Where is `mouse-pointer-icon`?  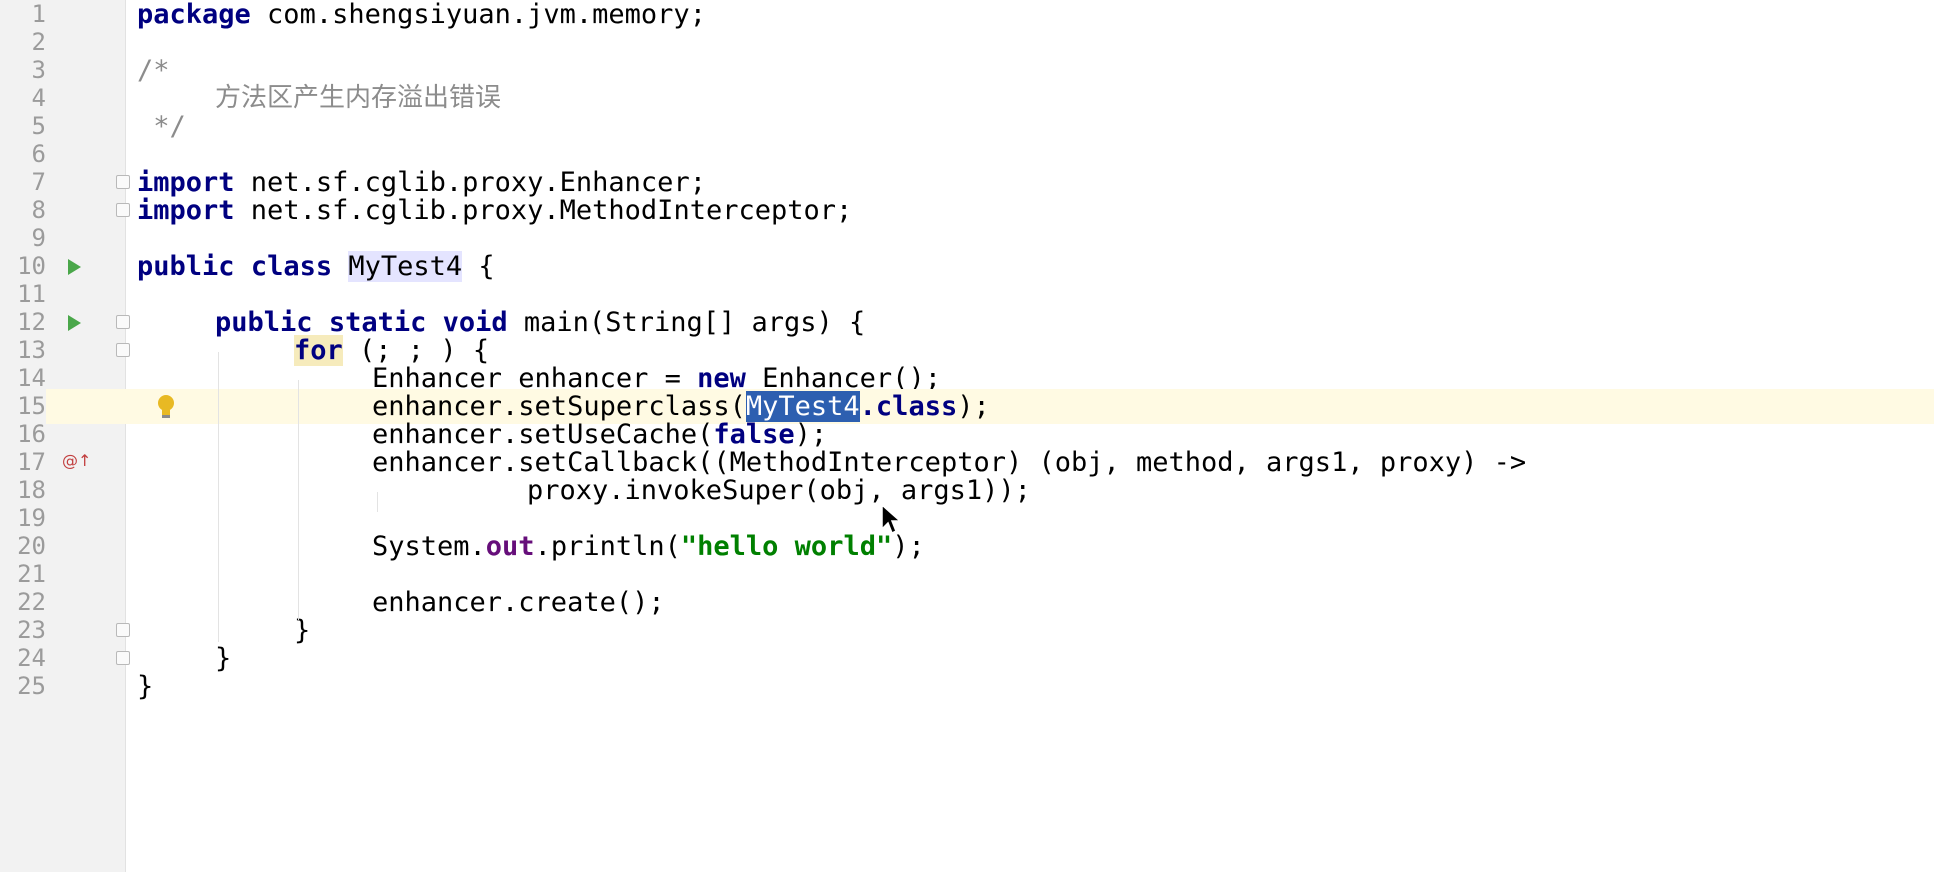
mouse-pointer-icon is located at coordinates (891, 519).